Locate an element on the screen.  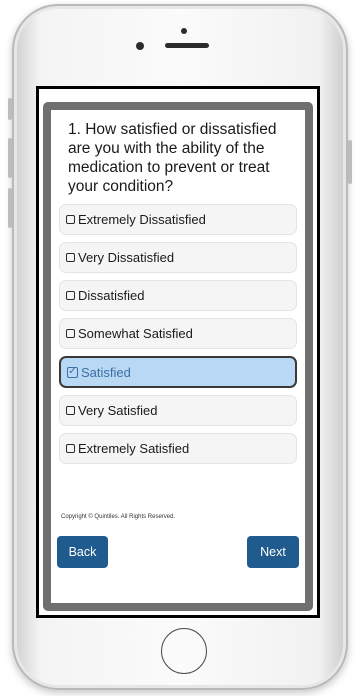
home-button is located at coordinates (184, 651).